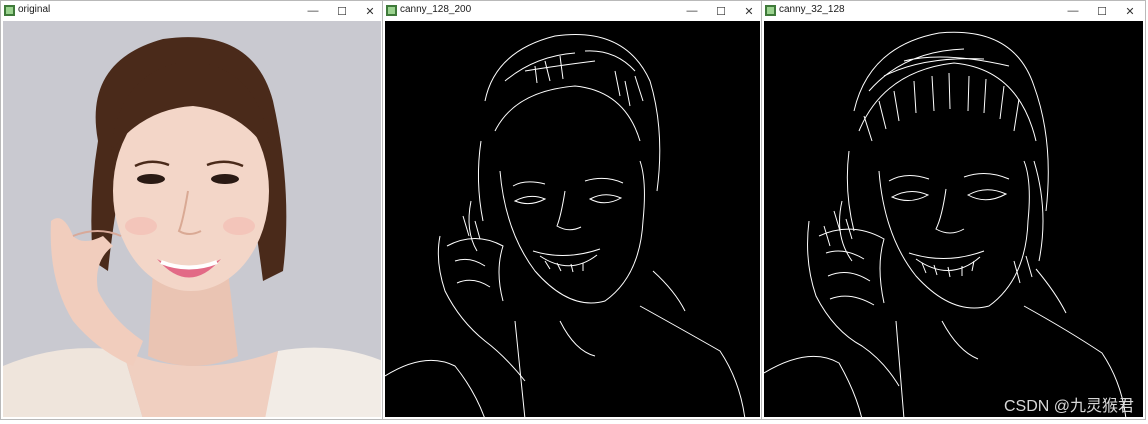 This screenshot has width=1148, height=424. Describe the element at coordinates (572, 11) in the screenshot. I see `title-bar: canny_128_200 — ☐ ✕` at that location.